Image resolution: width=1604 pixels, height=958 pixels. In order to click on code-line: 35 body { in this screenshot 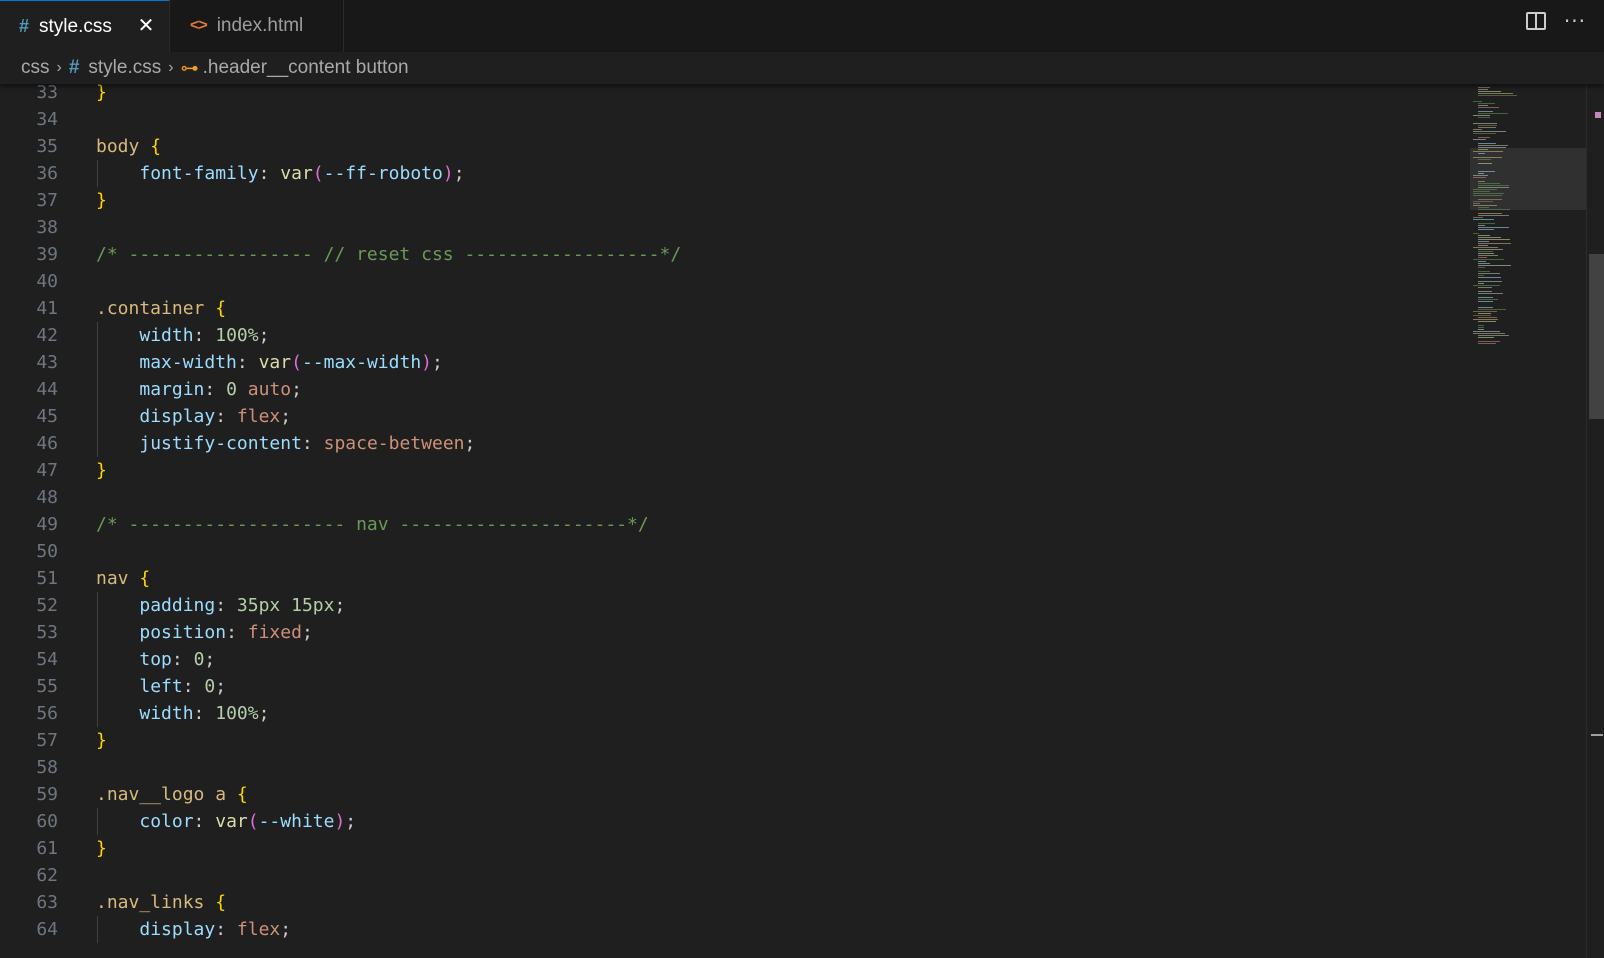, I will do `click(735, 146)`.